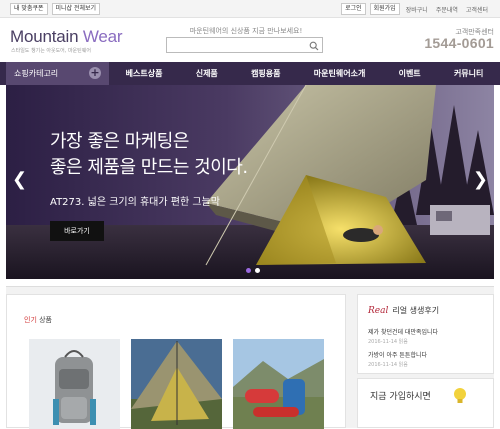  I want to click on popular-title: 인기 상품, so click(38, 320).